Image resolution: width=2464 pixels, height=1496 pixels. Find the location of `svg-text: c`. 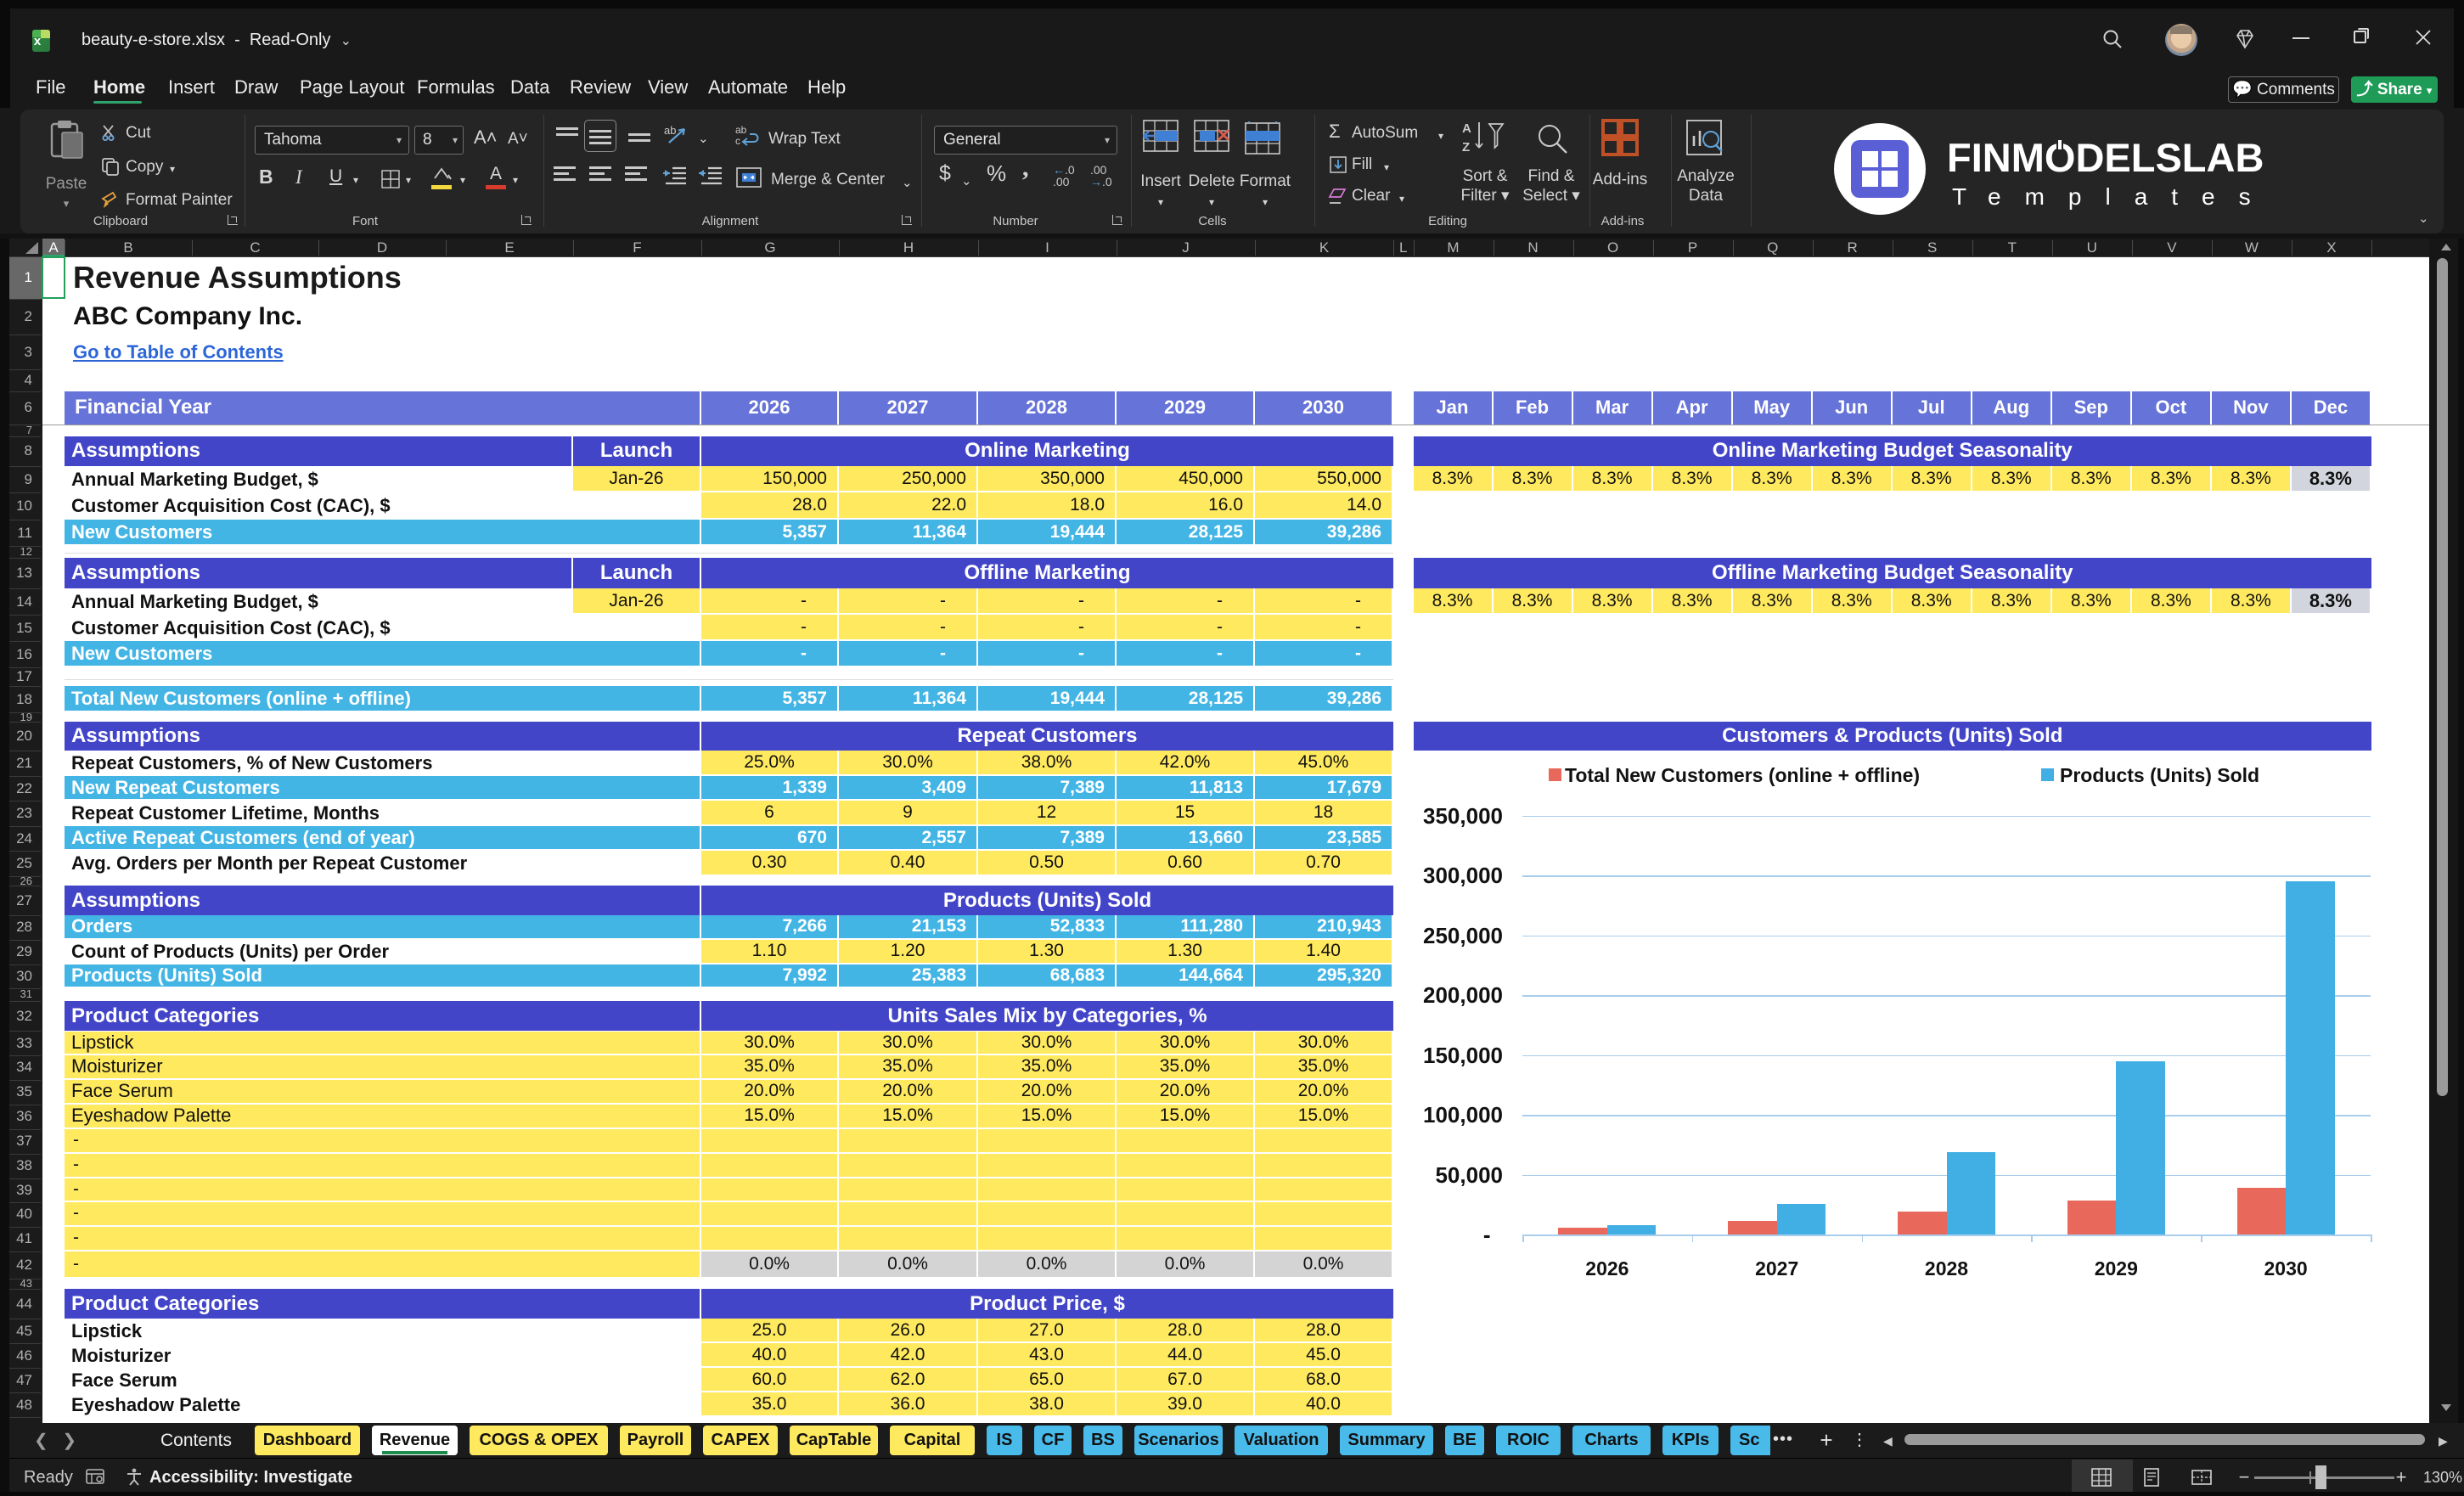

svg-text: c is located at coordinates (737, 141).